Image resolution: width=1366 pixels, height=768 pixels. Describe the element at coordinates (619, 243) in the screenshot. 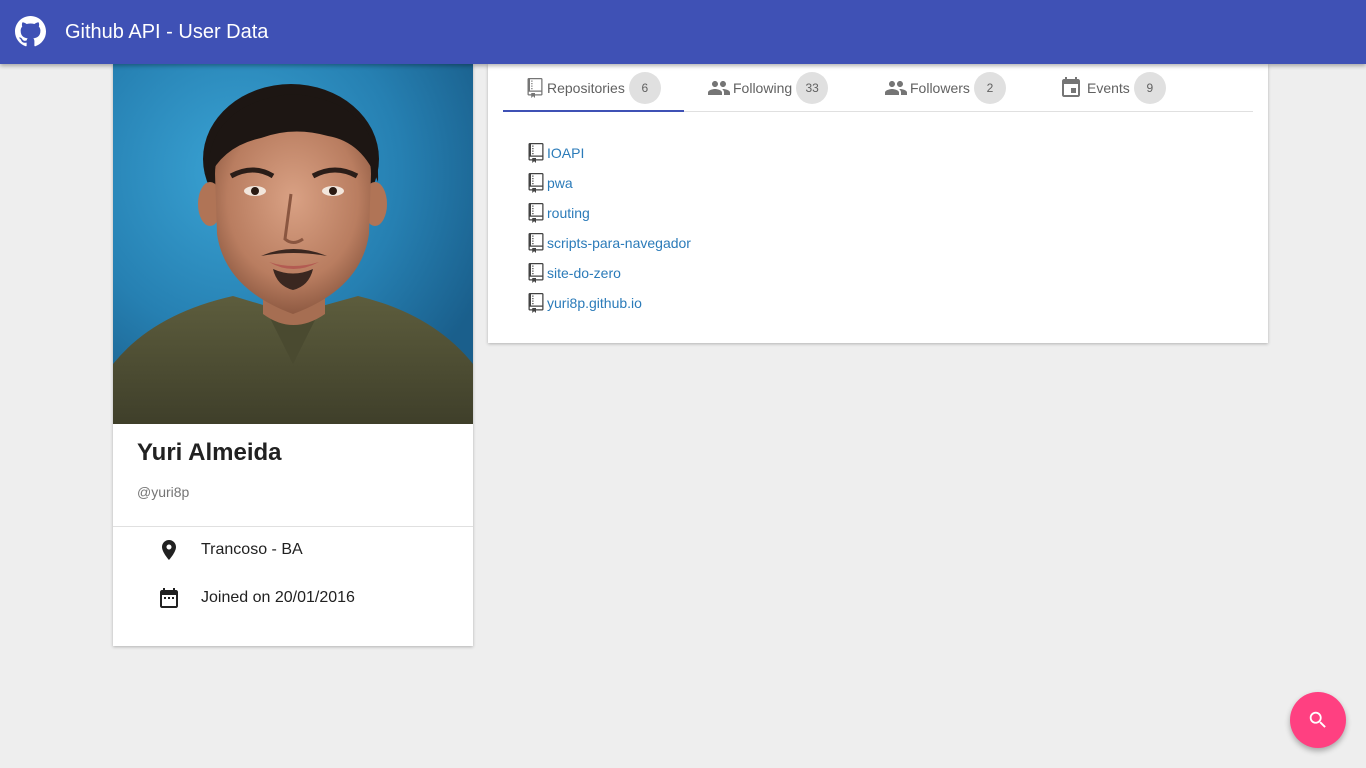

I see `repository-link: scripts-para-navegador` at that location.